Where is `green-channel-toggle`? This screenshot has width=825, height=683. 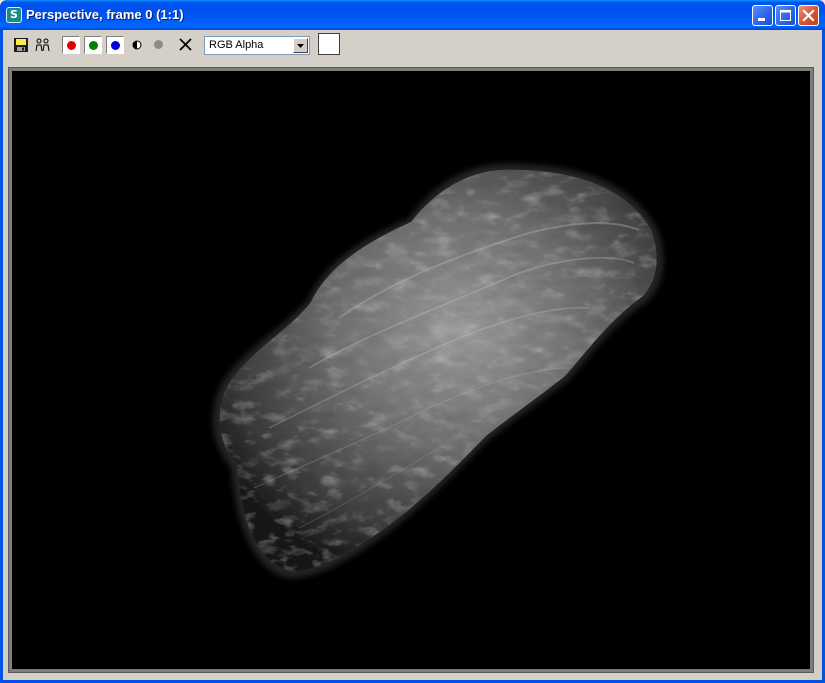 green-channel-toggle is located at coordinates (93, 45).